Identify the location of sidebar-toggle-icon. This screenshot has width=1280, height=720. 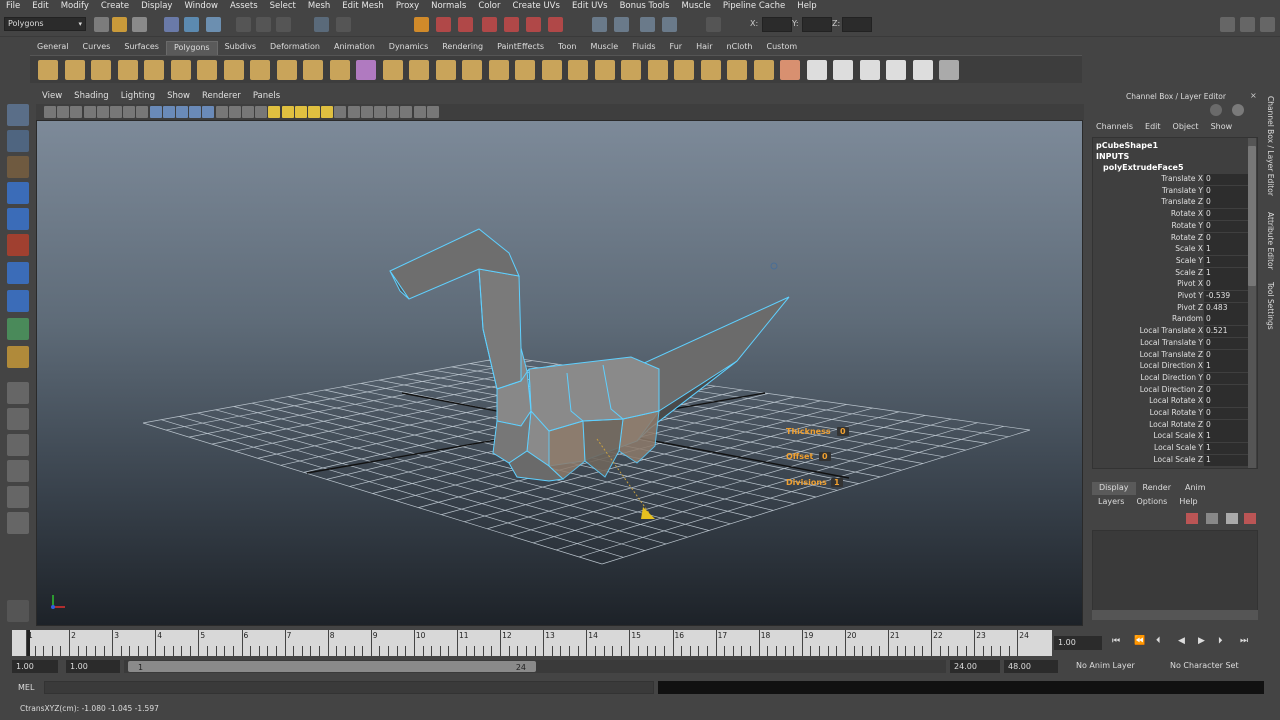
(621, 24).